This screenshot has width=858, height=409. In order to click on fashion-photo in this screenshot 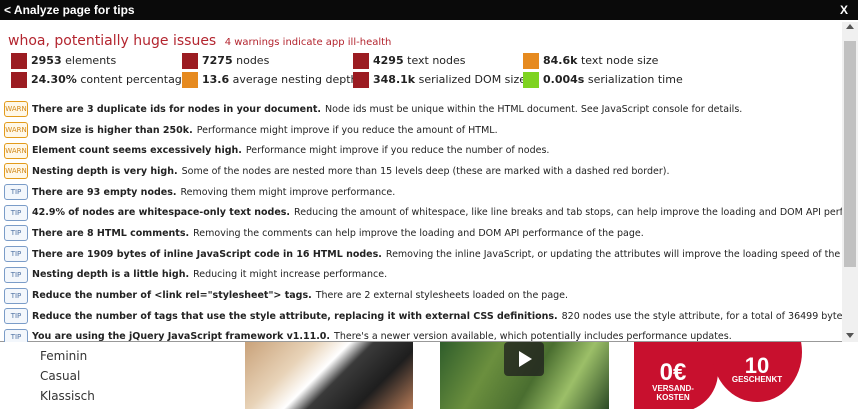, I will do `click(329, 375)`.